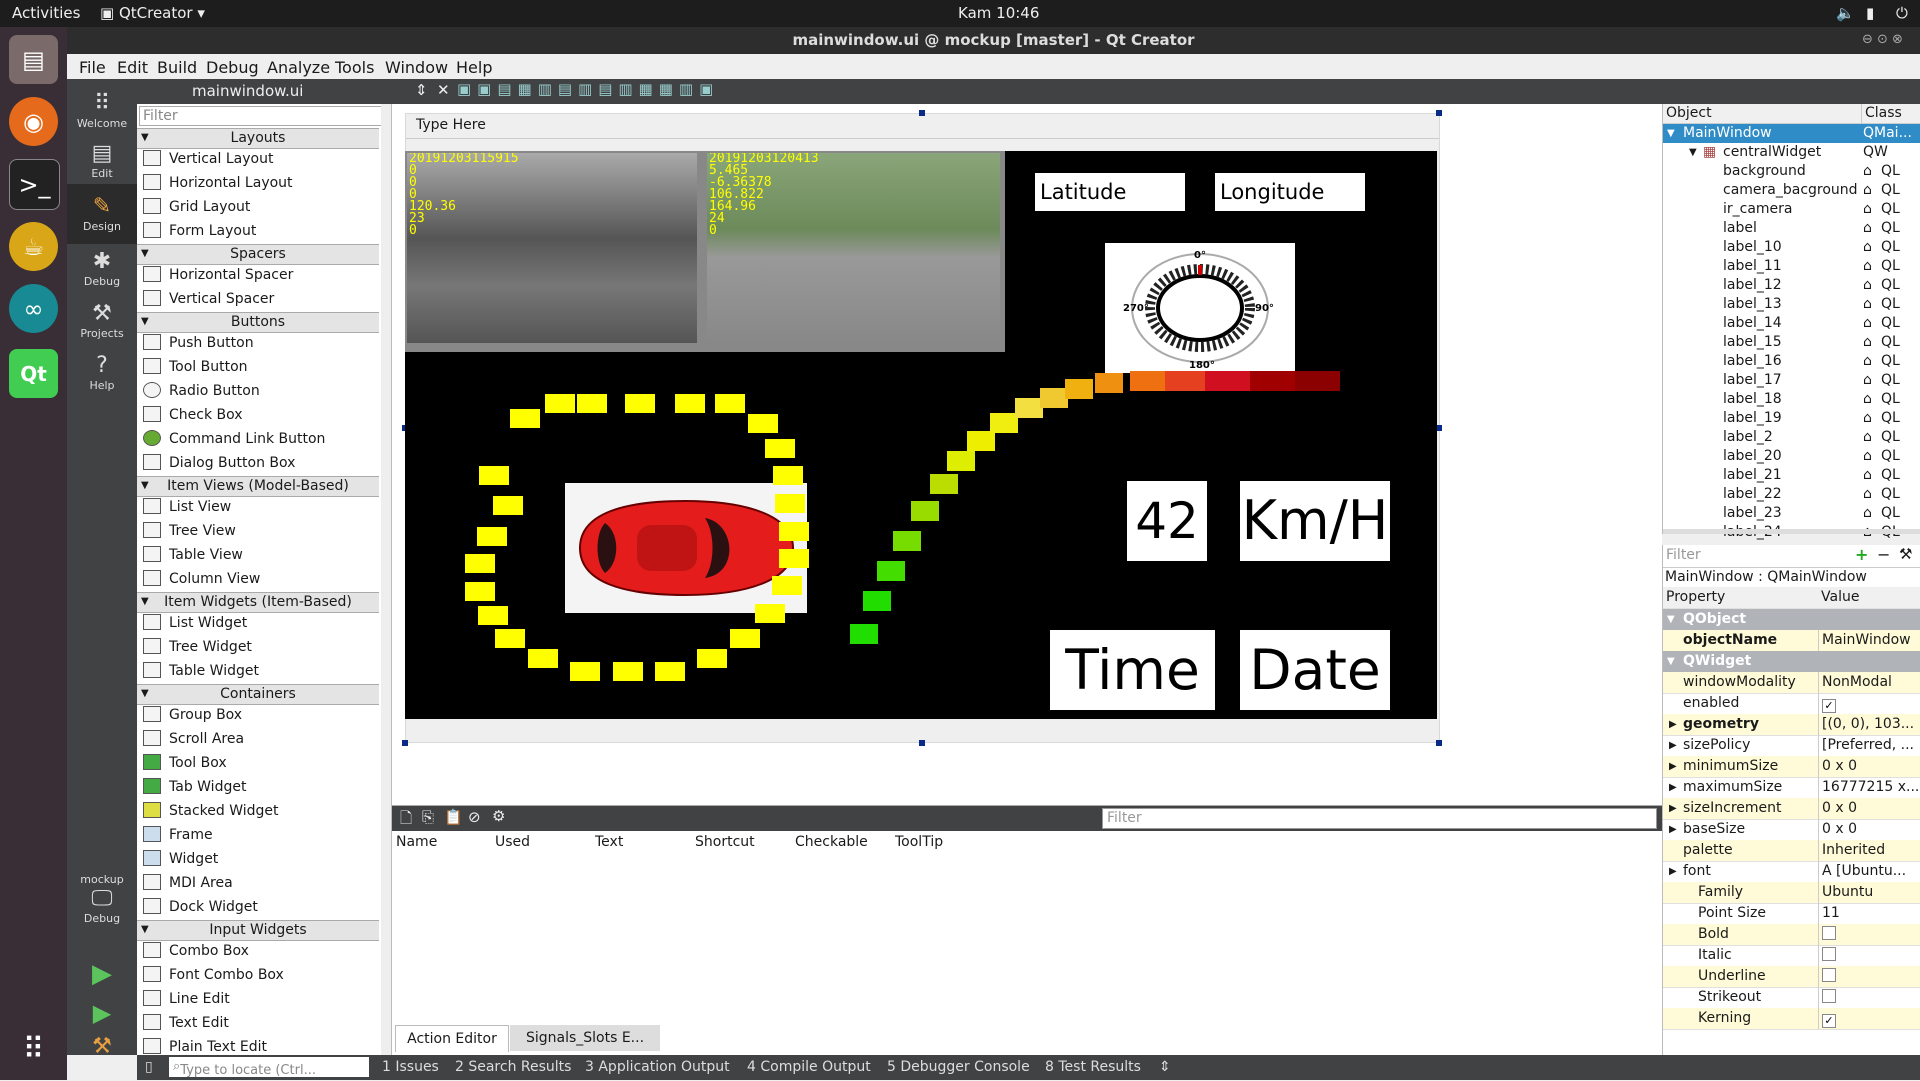 The width and height of the screenshot is (1920, 1081). Describe the element at coordinates (1791, 399) in the screenshot. I see `tree-item: label_18 ⌂ QL` at that location.